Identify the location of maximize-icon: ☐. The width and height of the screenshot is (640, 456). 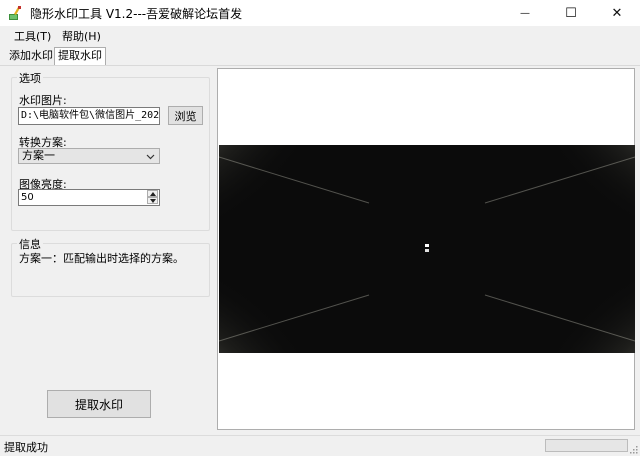
(571, 13).